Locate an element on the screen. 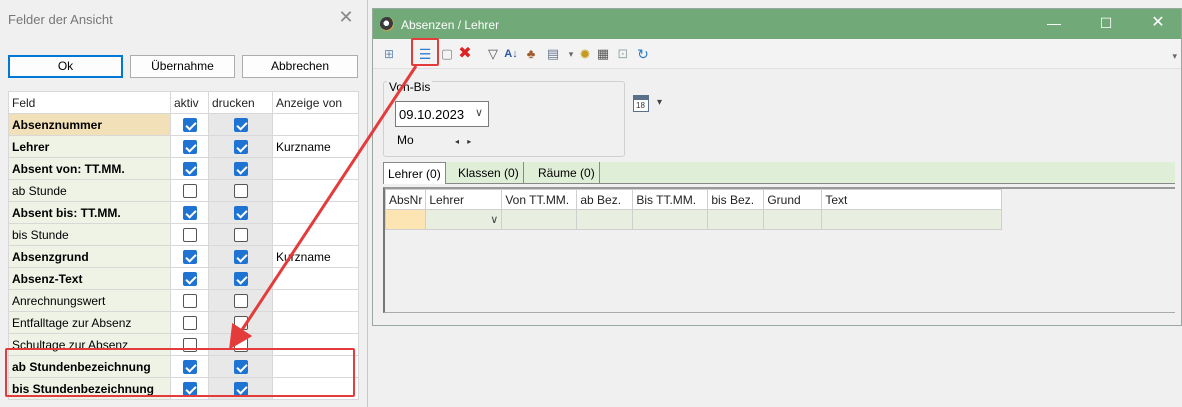 The height and width of the screenshot is (407, 1182). ok-button: Ok is located at coordinates (65, 66).